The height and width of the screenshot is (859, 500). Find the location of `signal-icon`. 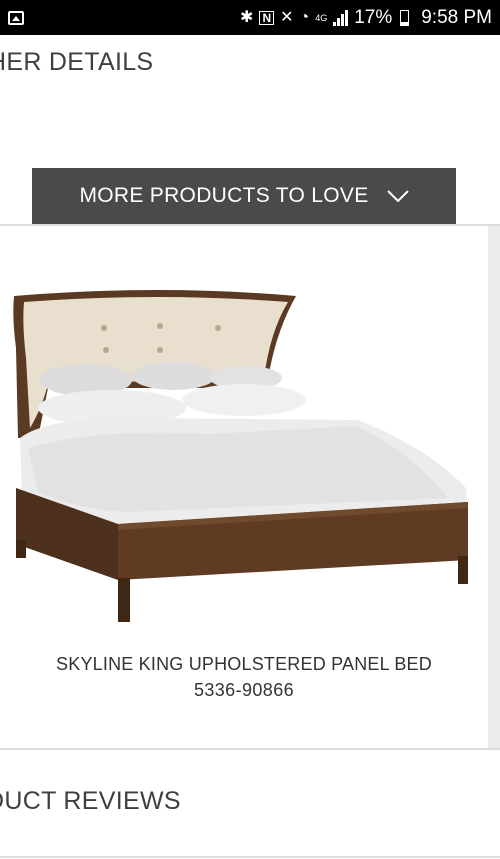

signal-icon is located at coordinates (341, 17).